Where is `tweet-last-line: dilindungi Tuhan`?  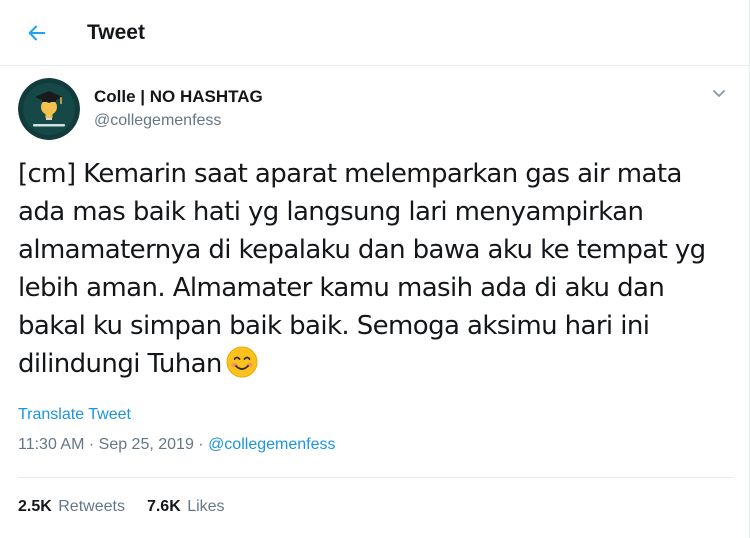
tweet-last-line: dilindungi Tuhan is located at coordinates (375, 367).